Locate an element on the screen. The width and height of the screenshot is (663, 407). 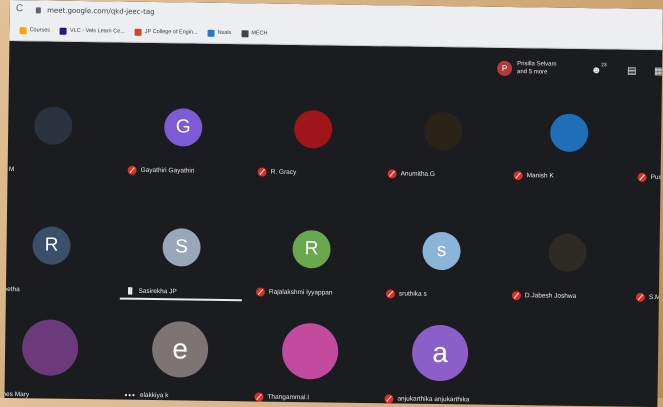
participant-name: Agnes Mary is located at coordinates (17, 394).